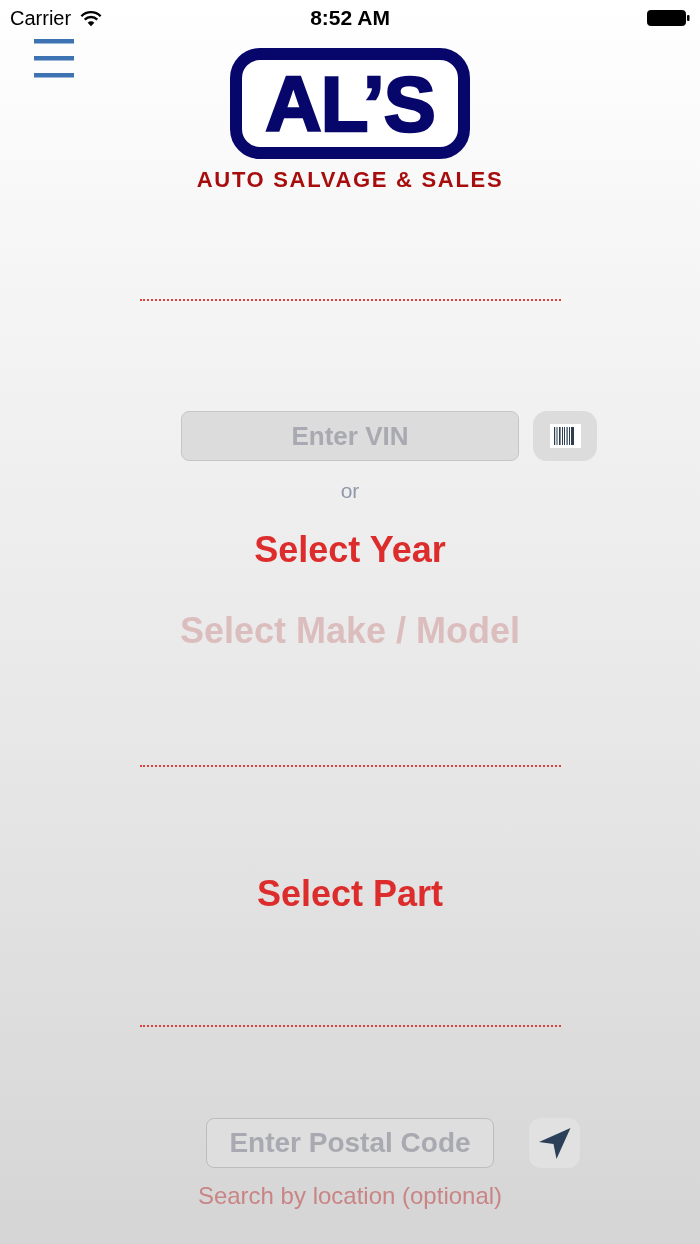 This screenshot has height=1244, width=700. What do you see at coordinates (350, 18) in the screenshot?
I see `clock-text: 8:52 AM` at bounding box center [350, 18].